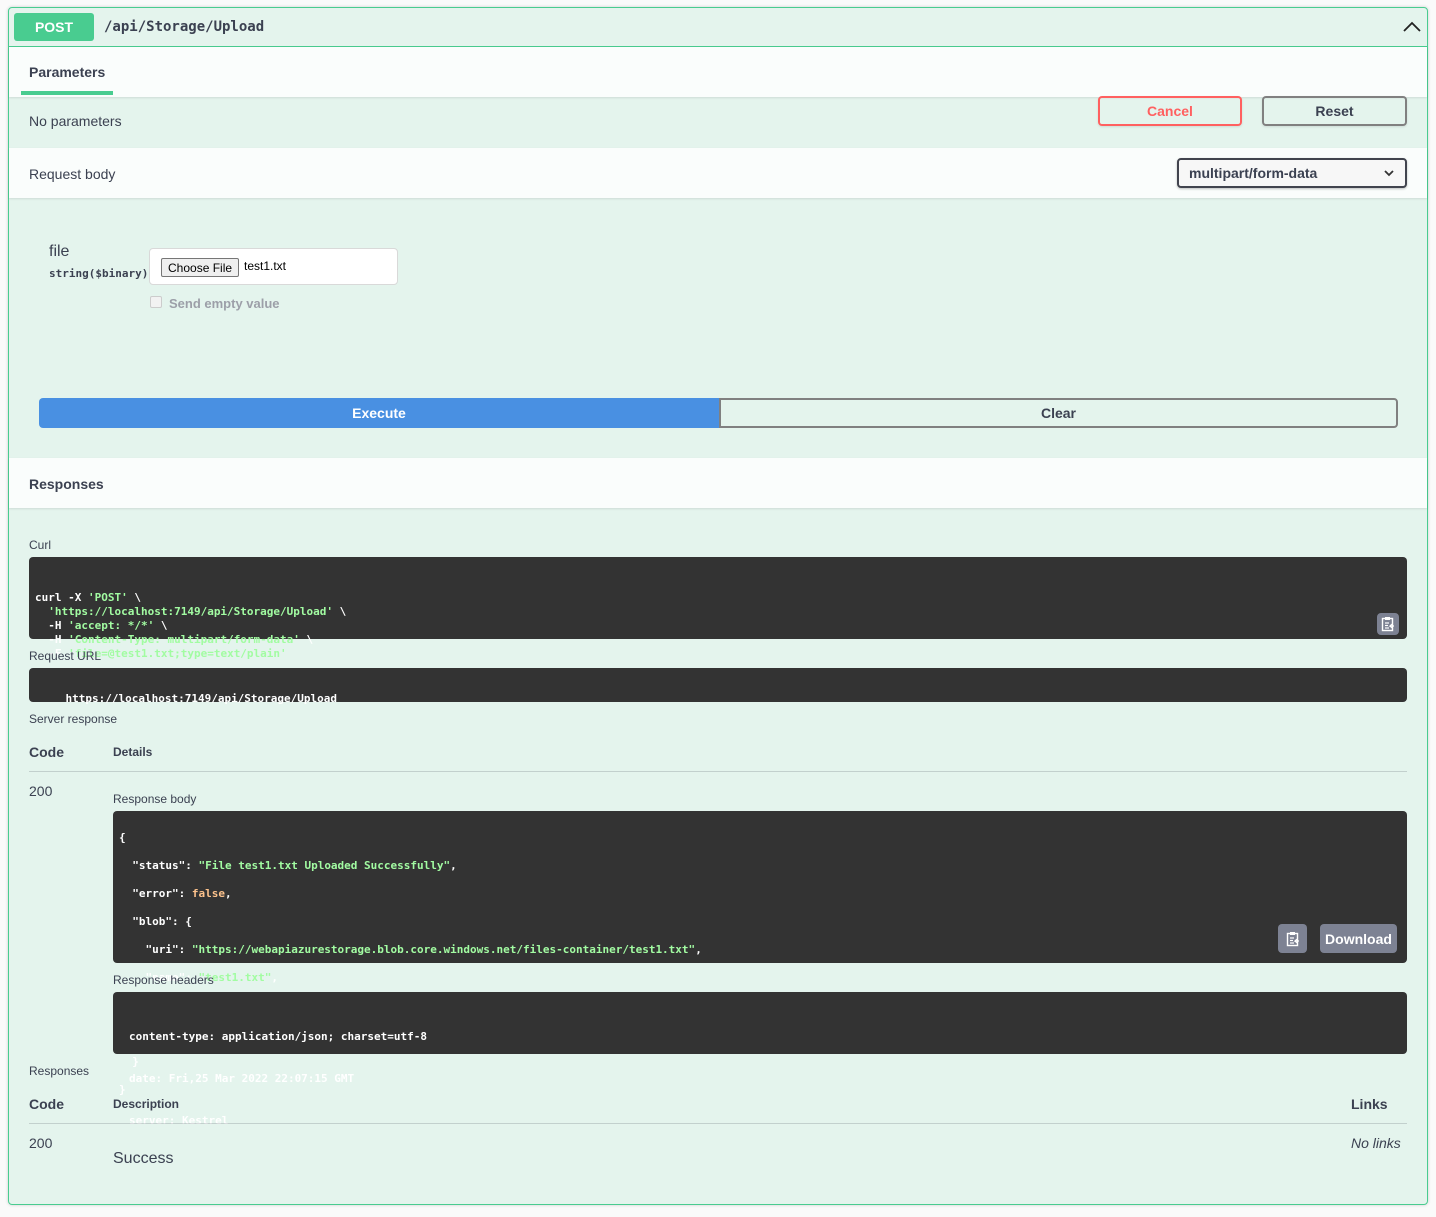 The width and height of the screenshot is (1436, 1217). What do you see at coordinates (122, 837) in the screenshot?
I see `json-line: {` at bounding box center [122, 837].